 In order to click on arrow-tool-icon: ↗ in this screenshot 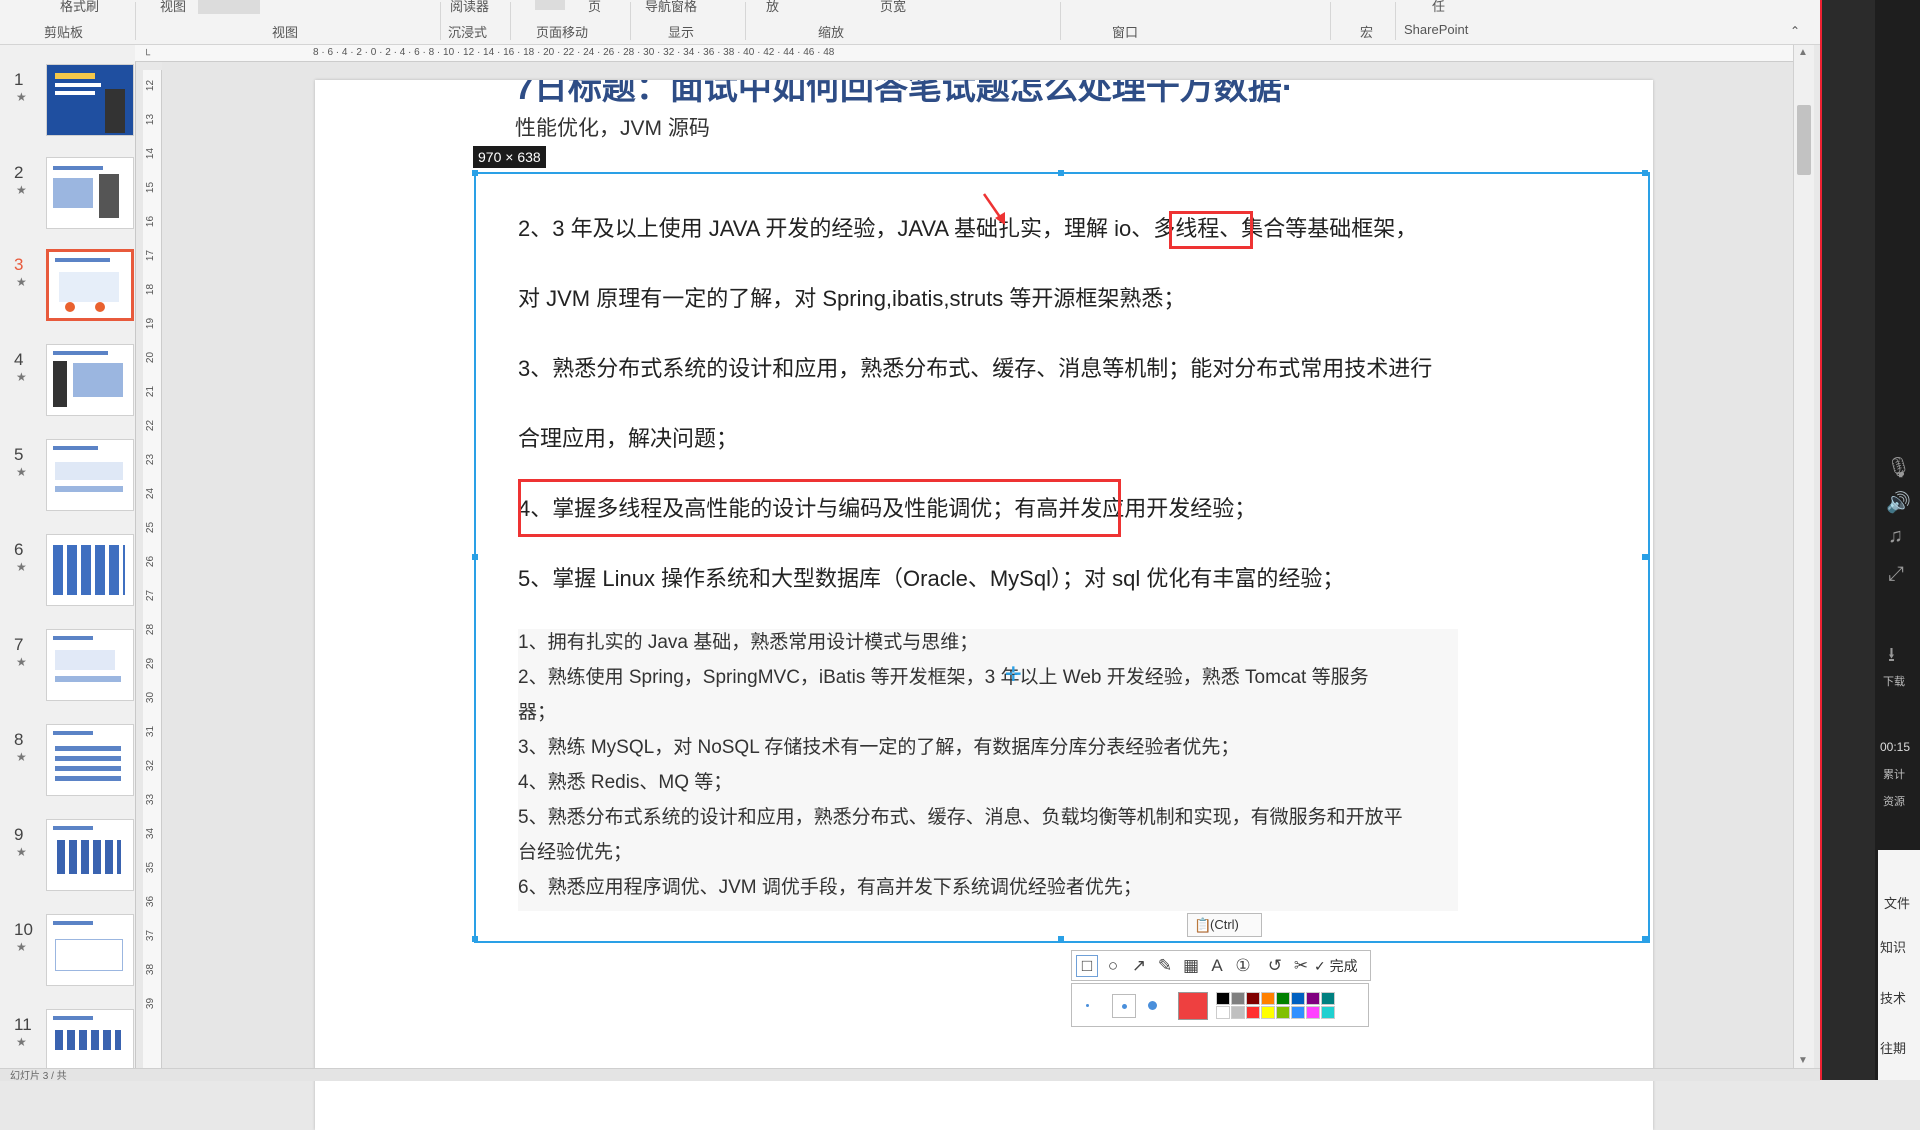, I will do `click(1139, 966)`.